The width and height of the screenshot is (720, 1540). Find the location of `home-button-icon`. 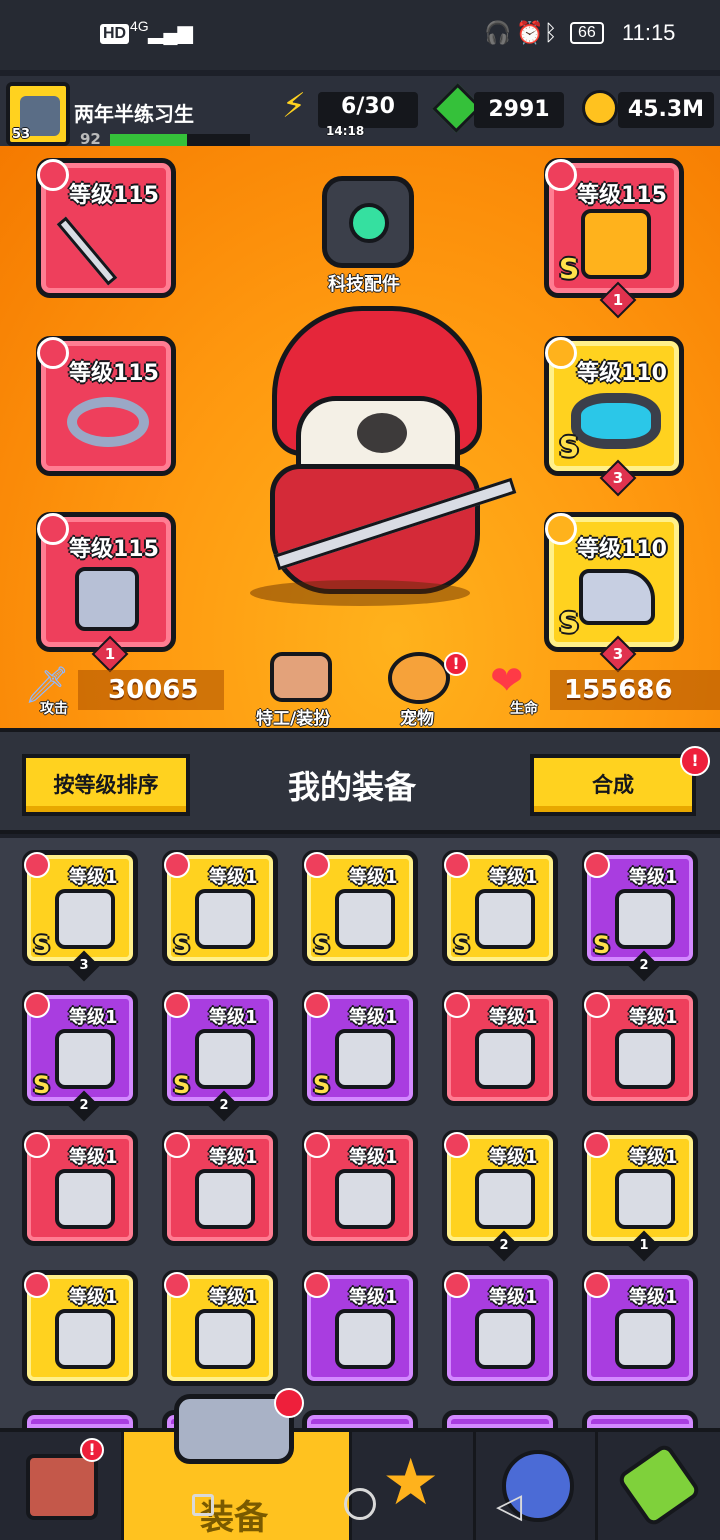

home-button-icon is located at coordinates (360, 1504).